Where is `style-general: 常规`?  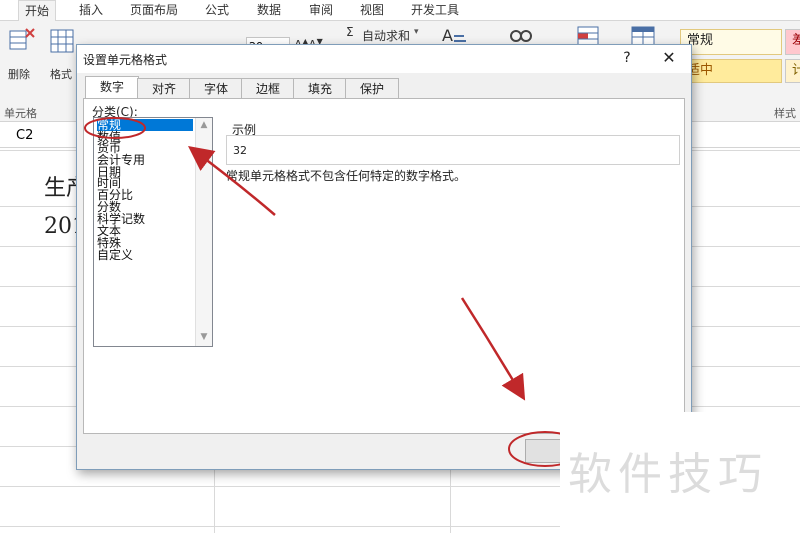 style-general: 常规 is located at coordinates (731, 42).